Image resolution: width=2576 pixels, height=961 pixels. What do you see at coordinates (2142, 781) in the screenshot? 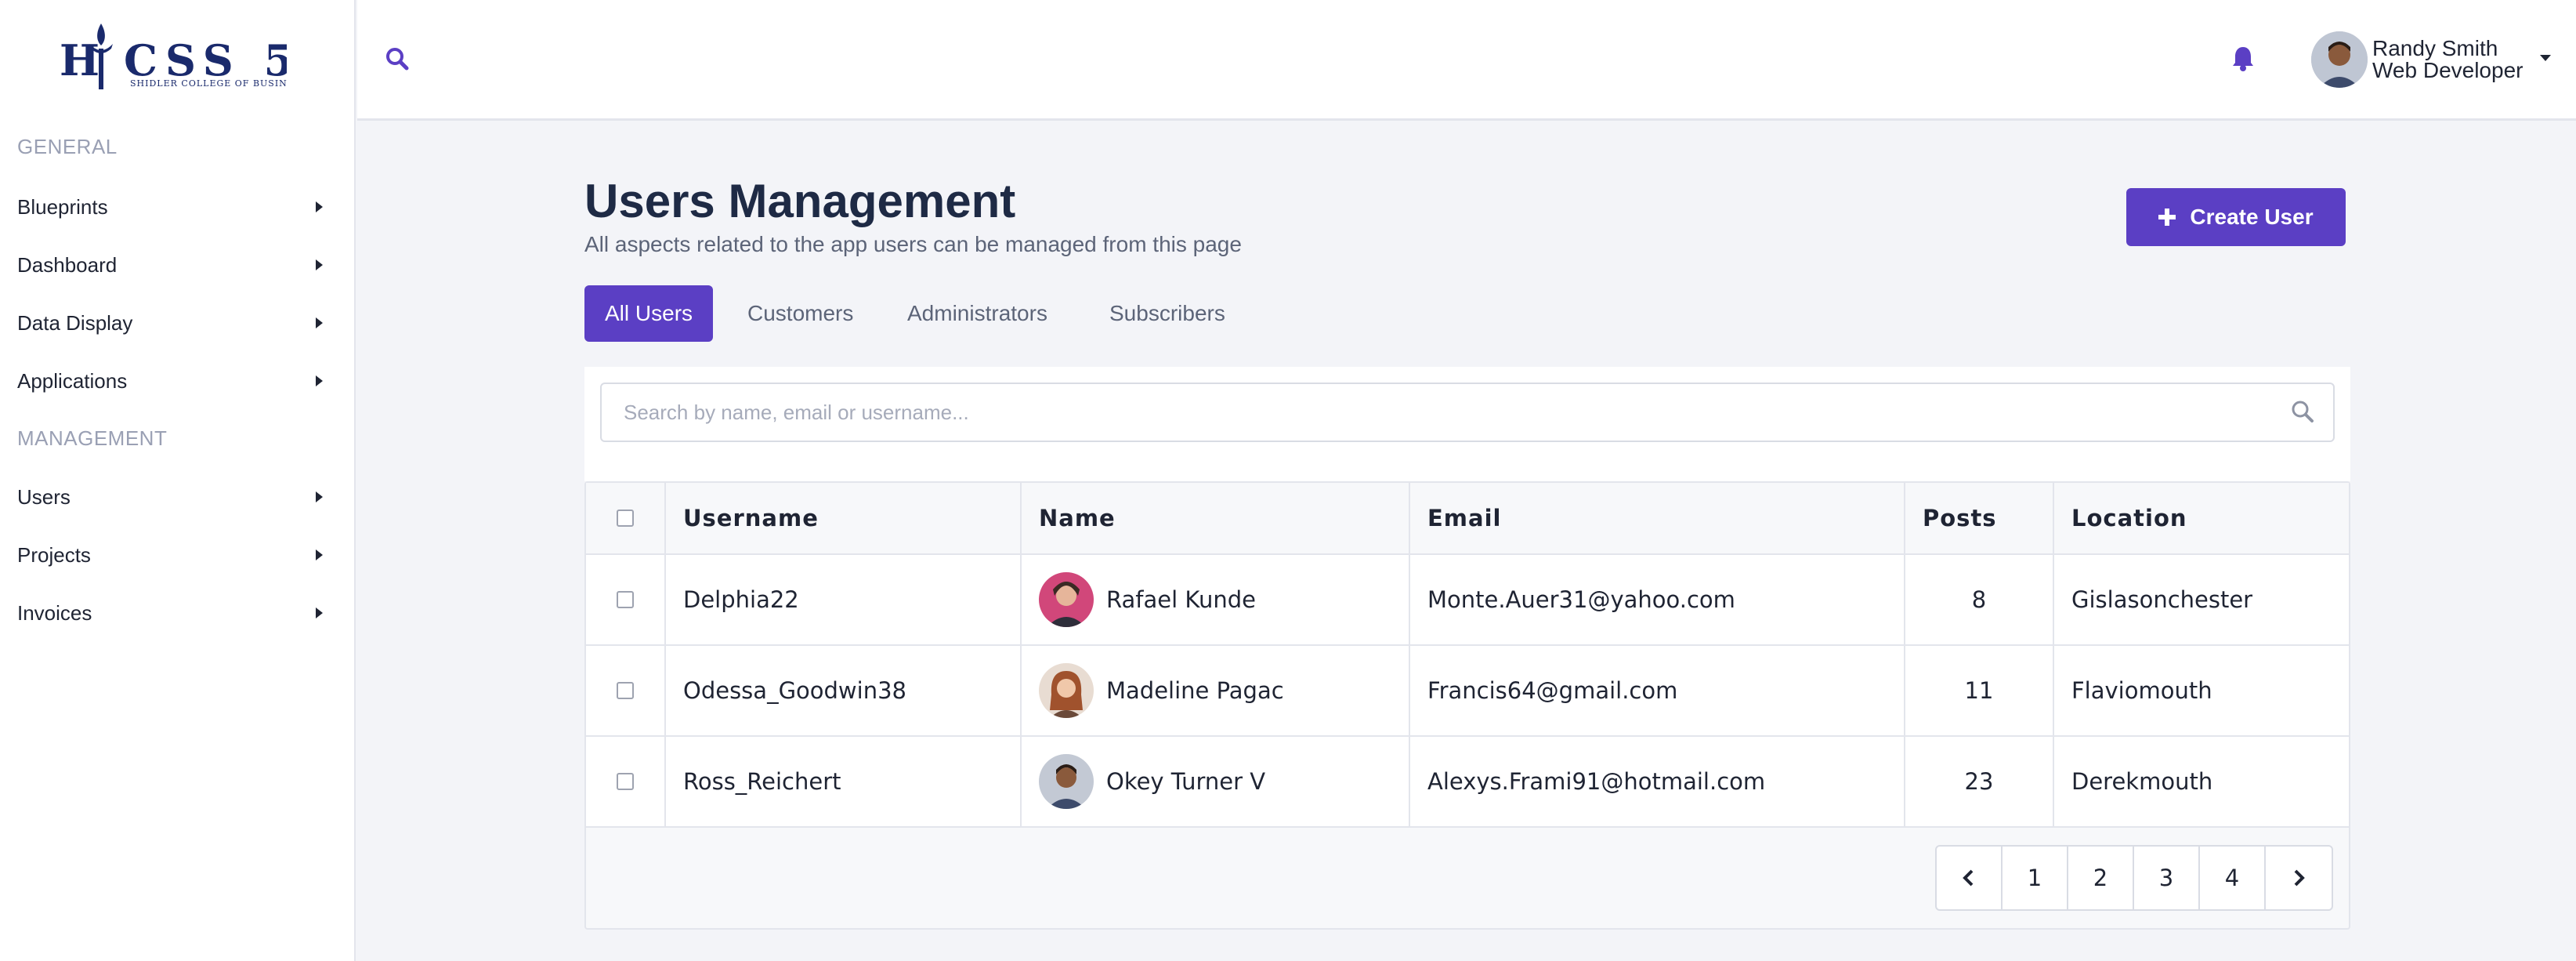
I see `location-cell: Derekmouth` at bounding box center [2142, 781].